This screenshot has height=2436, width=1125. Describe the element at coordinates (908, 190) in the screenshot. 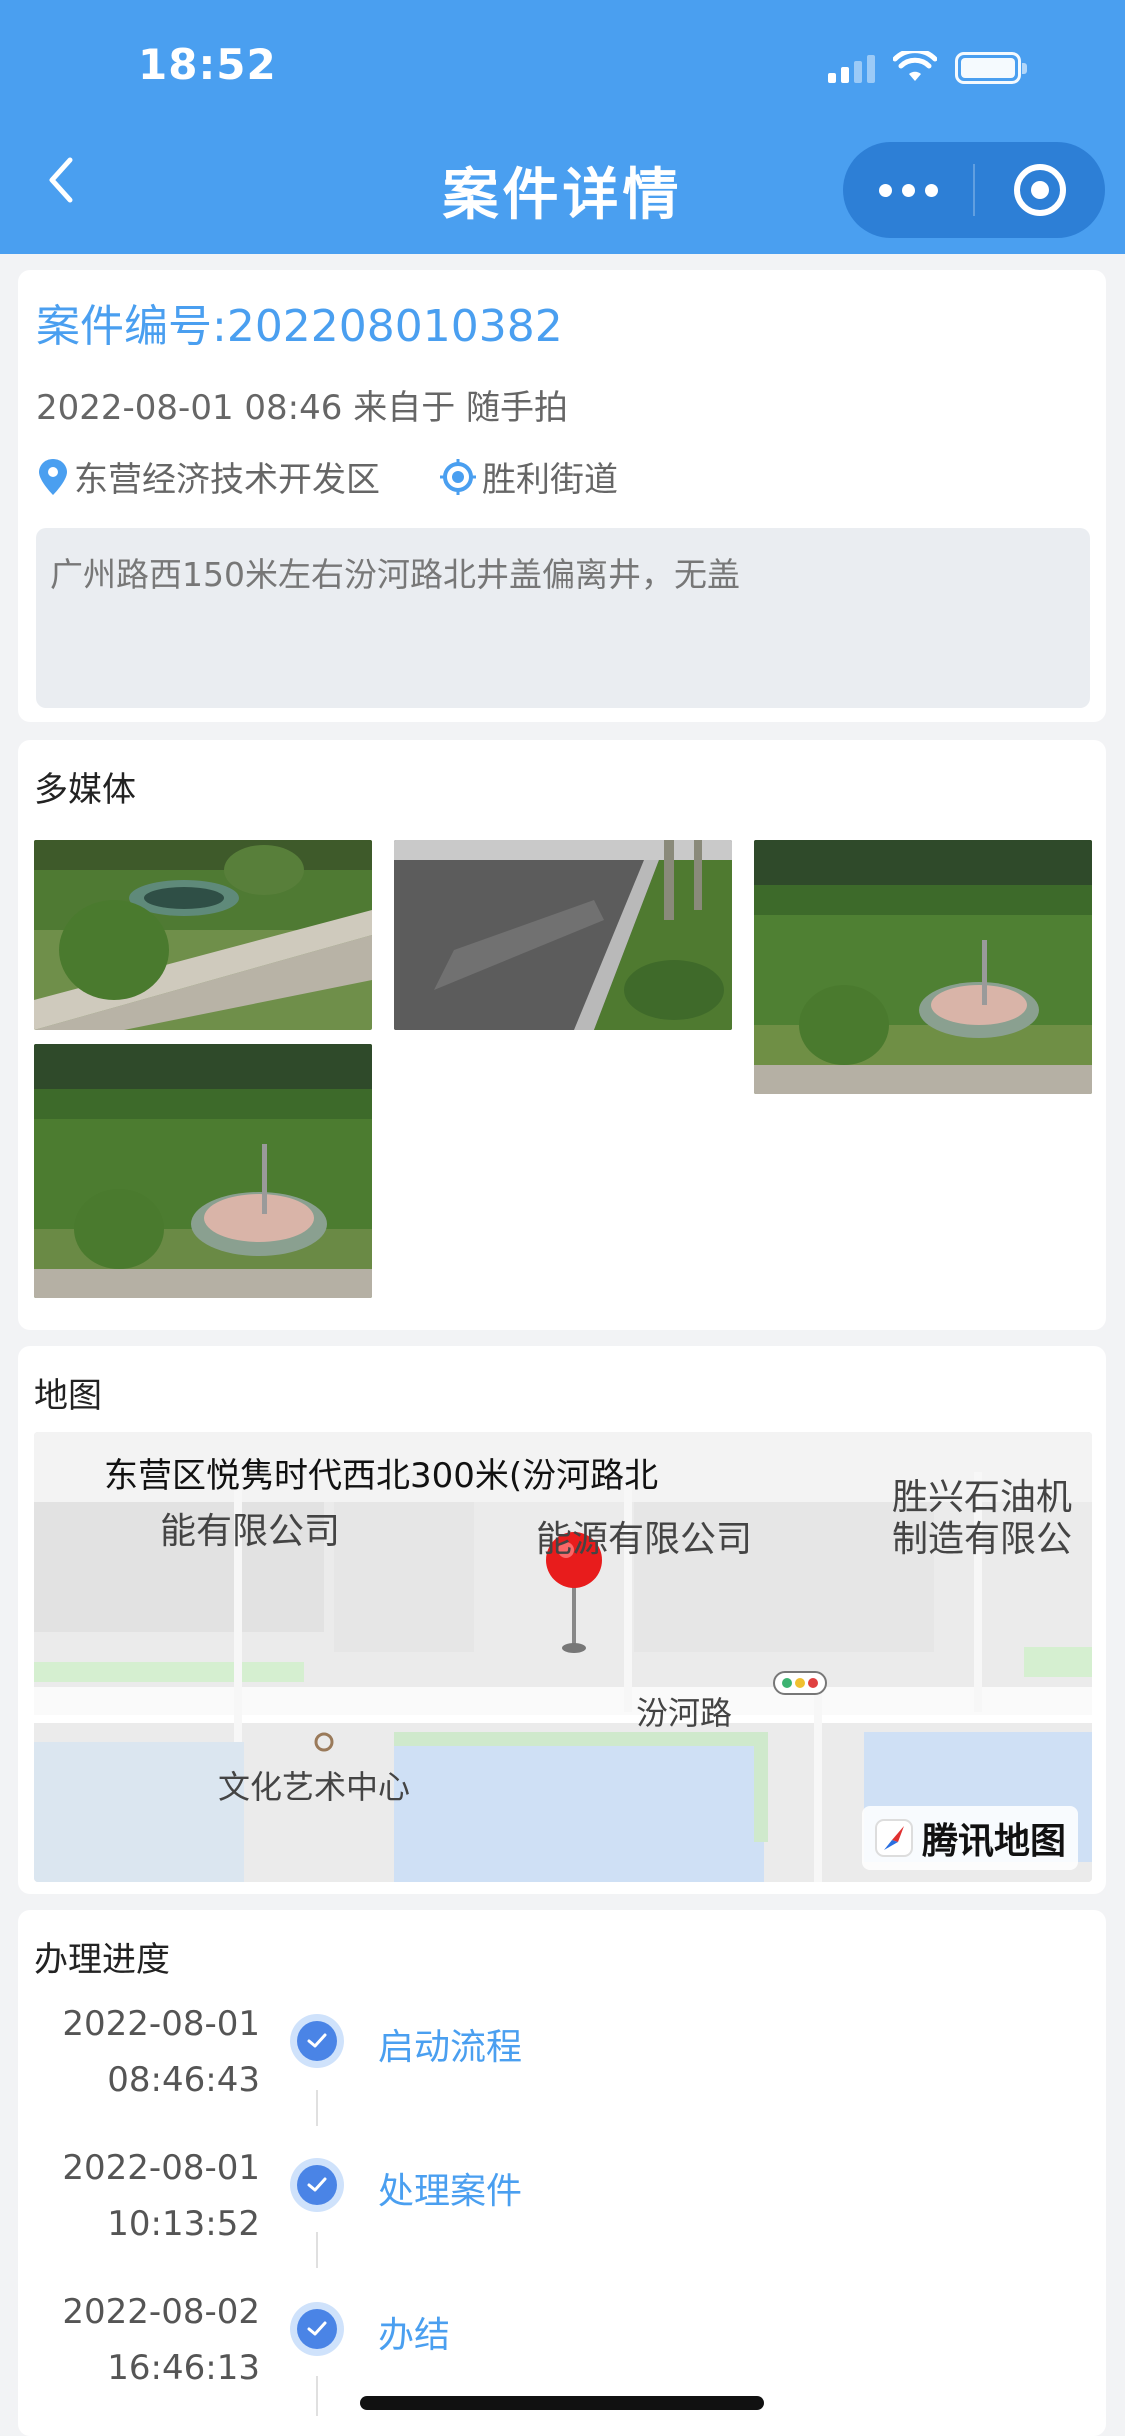

I see `more-icon` at that location.